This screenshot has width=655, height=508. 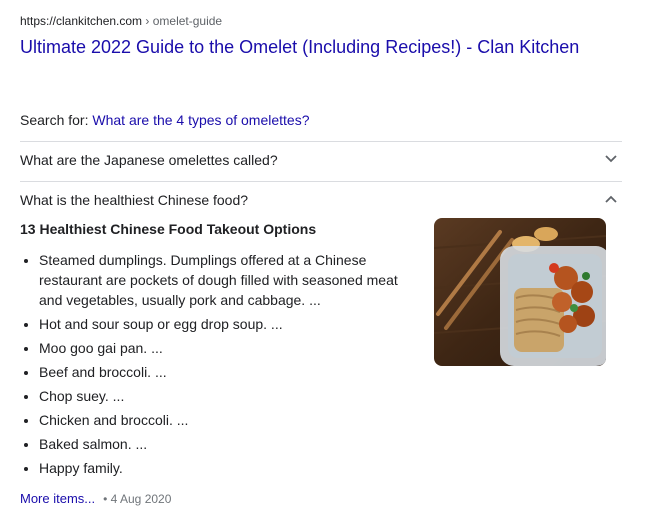 What do you see at coordinates (56, 120) in the screenshot?
I see `search-for-label: Search for:` at bounding box center [56, 120].